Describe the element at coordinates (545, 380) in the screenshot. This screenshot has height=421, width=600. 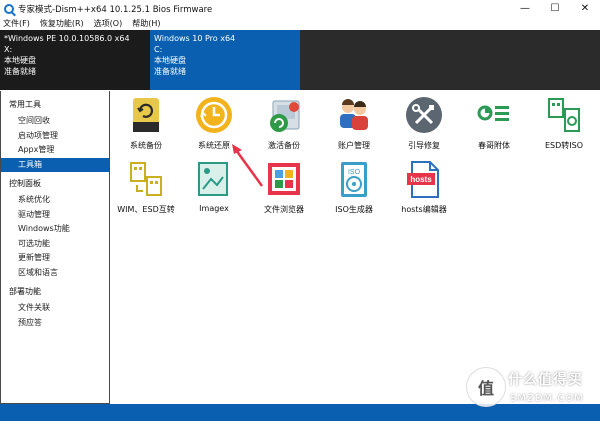
I see `watermark-text: 什么值得买` at that location.